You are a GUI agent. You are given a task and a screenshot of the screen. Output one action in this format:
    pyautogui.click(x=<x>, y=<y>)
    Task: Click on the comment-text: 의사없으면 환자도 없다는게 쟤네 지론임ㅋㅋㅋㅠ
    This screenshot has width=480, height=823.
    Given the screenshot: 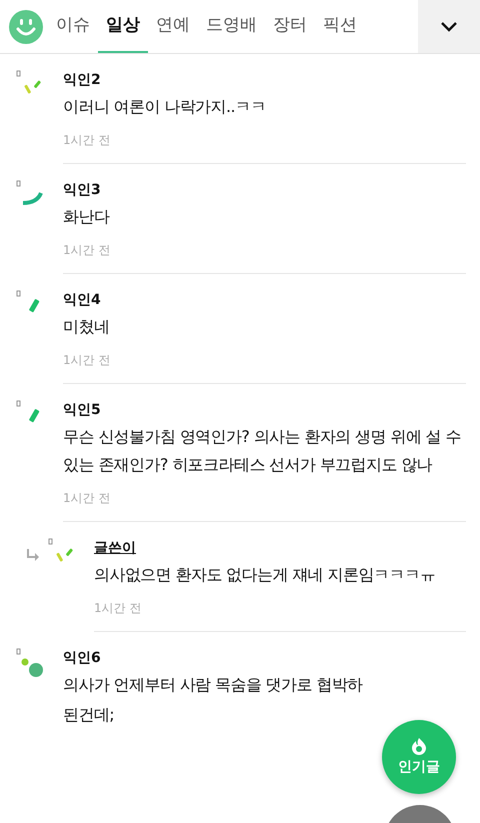 What is the action you would take?
    pyautogui.click(x=265, y=575)
    